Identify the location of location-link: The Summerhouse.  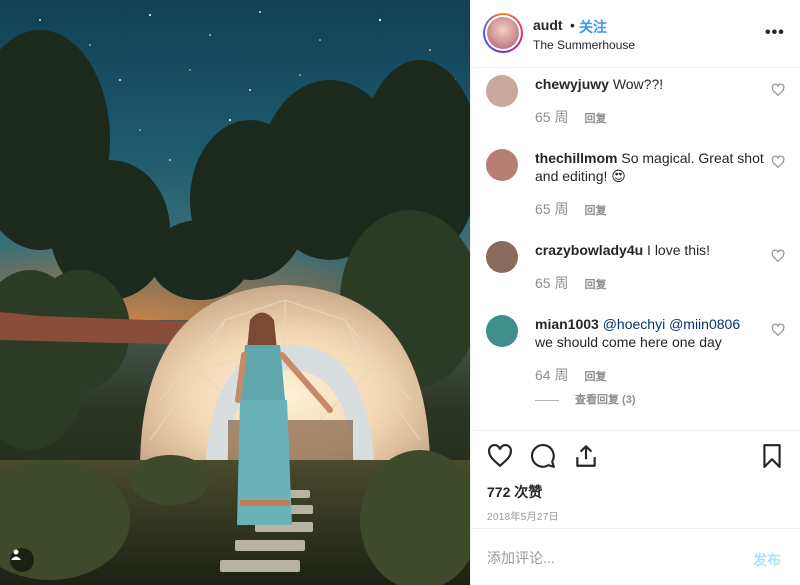
(584, 45).